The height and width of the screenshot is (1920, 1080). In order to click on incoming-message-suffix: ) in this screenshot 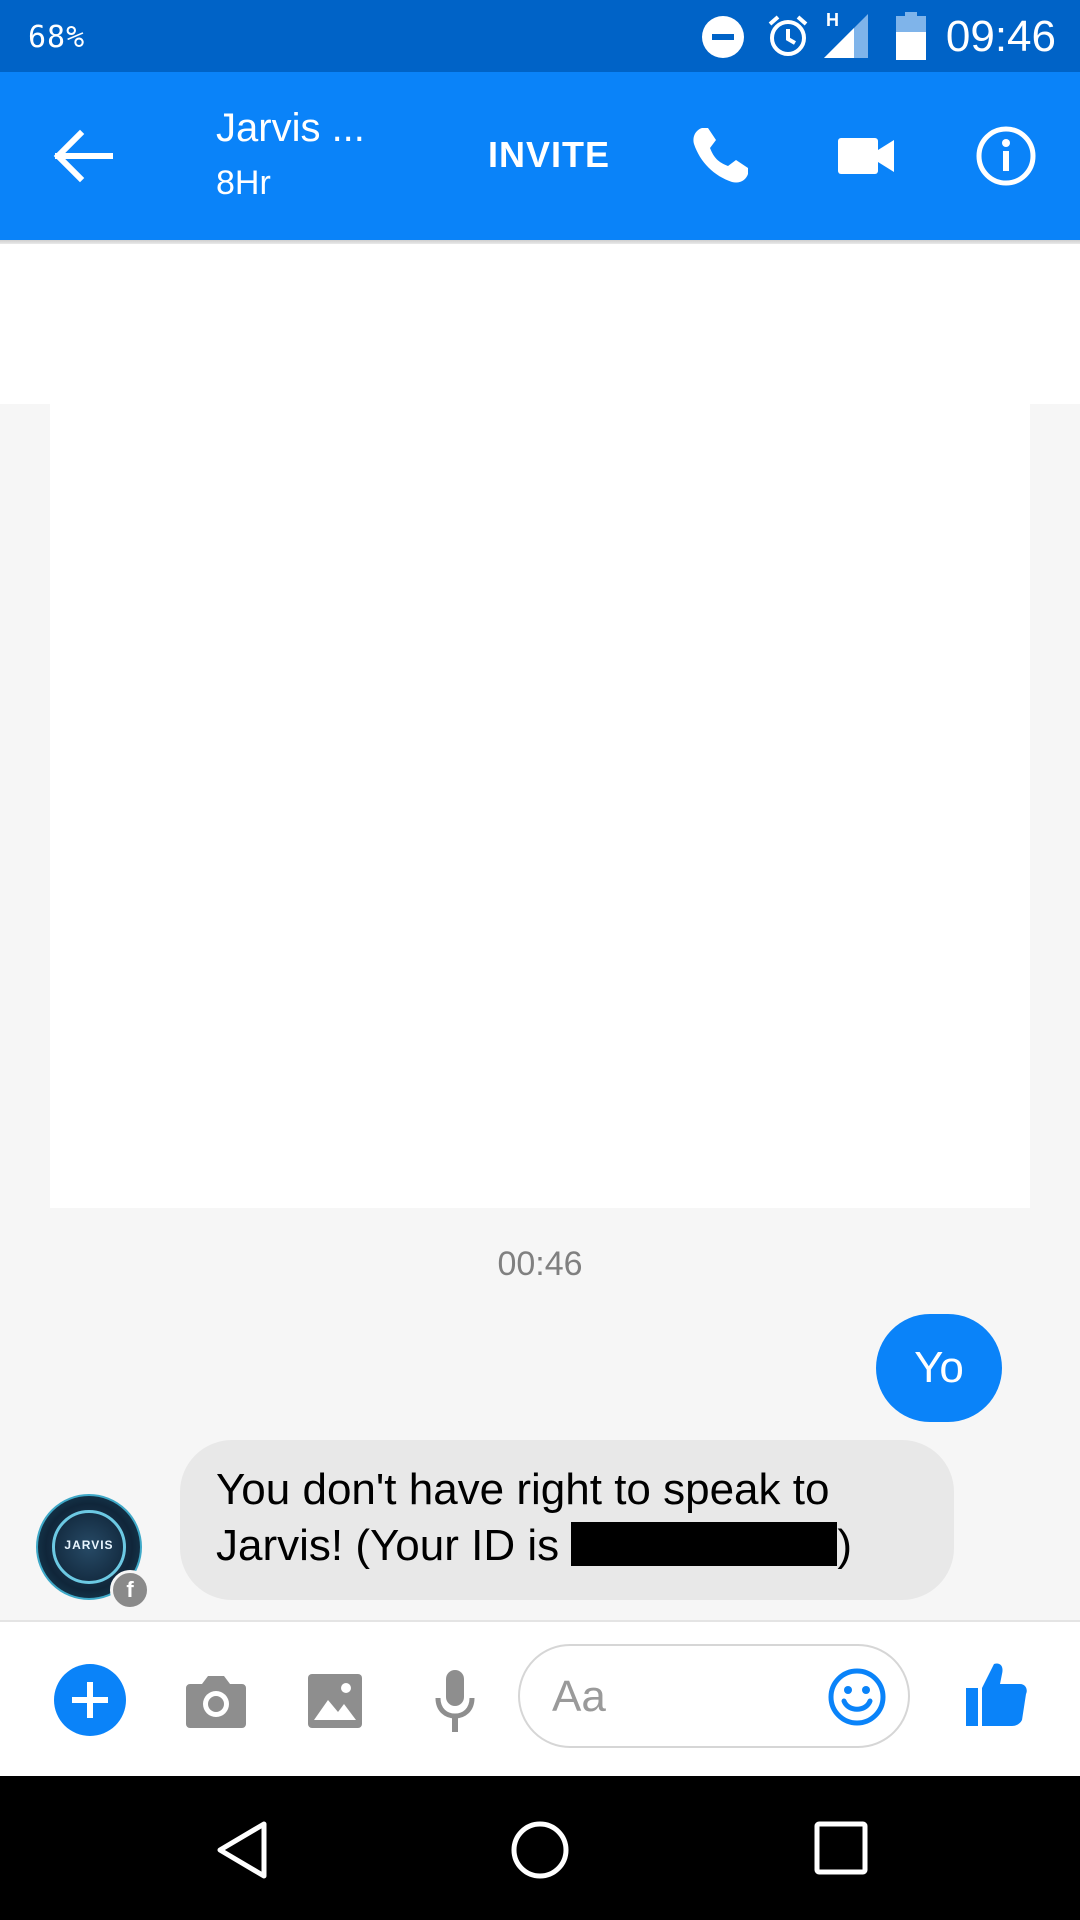, I will do `click(845, 1545)`.